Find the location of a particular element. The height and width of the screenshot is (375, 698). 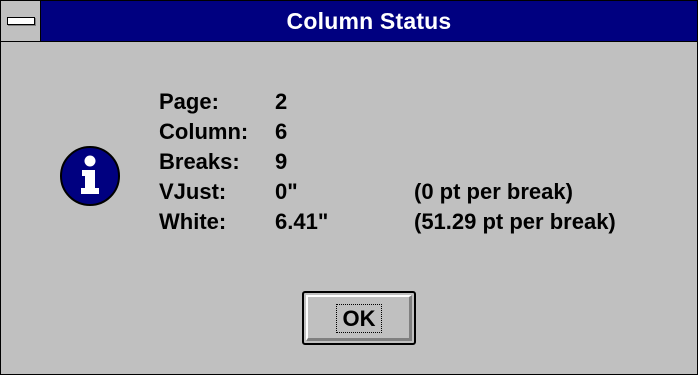

info-icon is located at coordinates (90, 176).